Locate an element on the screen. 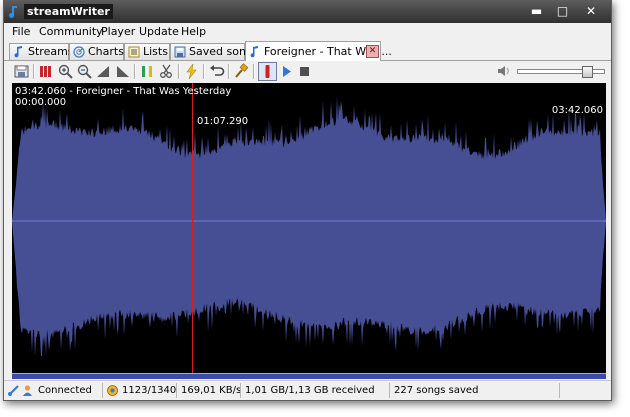  zoom-in-icon is located at coordinates (65, 71).